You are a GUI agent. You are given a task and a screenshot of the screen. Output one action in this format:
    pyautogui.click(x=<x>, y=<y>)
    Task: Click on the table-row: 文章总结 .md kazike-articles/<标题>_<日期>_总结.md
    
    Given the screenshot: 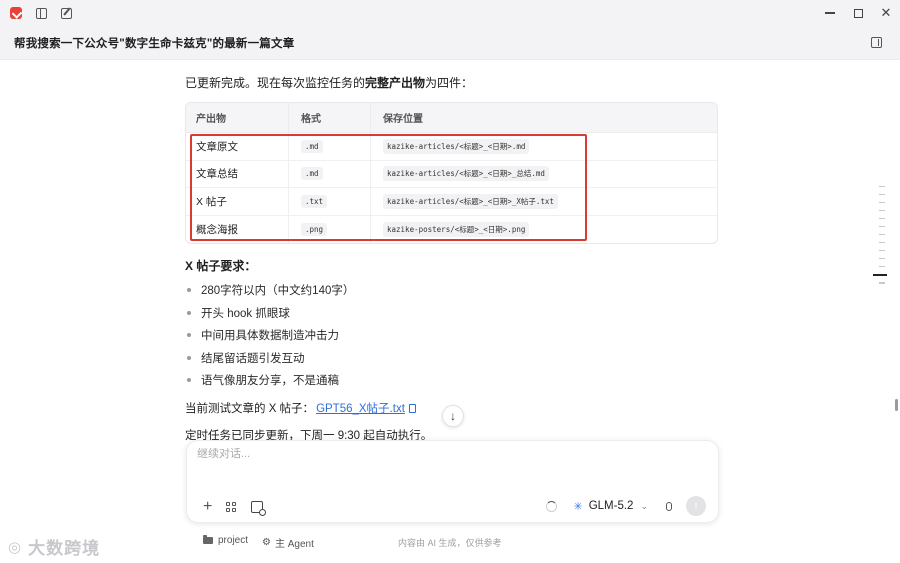 What is the action you would take?
    pyautogui.click(x=451, y=174)
    